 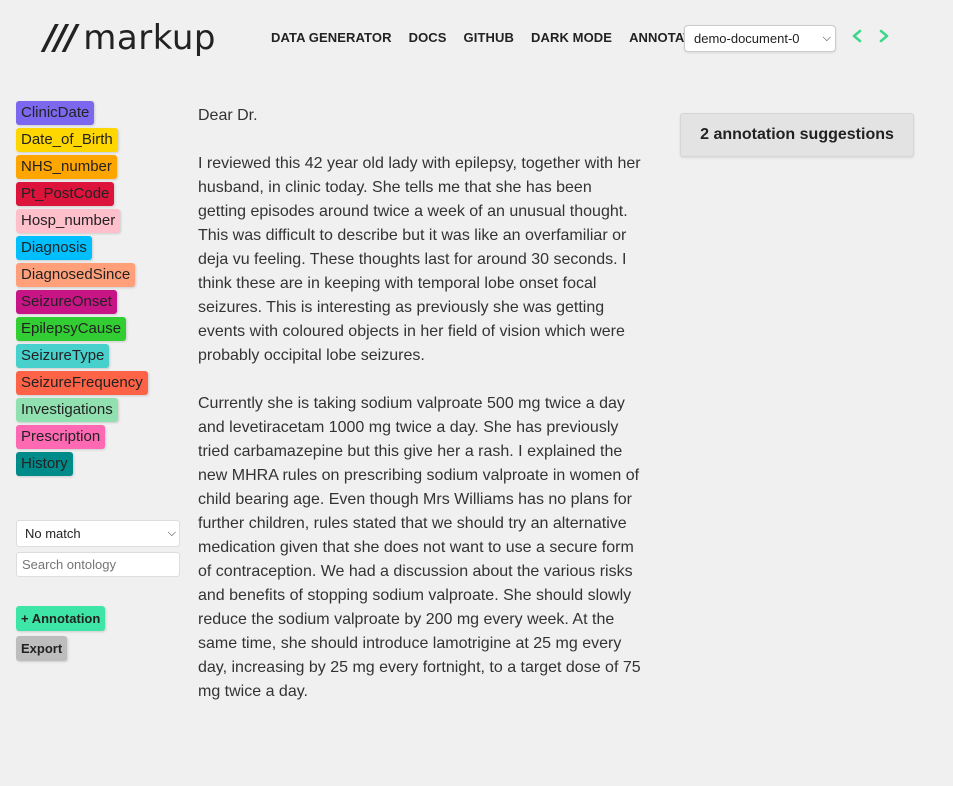 I want to click on nav-docs: DOCS, so click(x=428, y=37).